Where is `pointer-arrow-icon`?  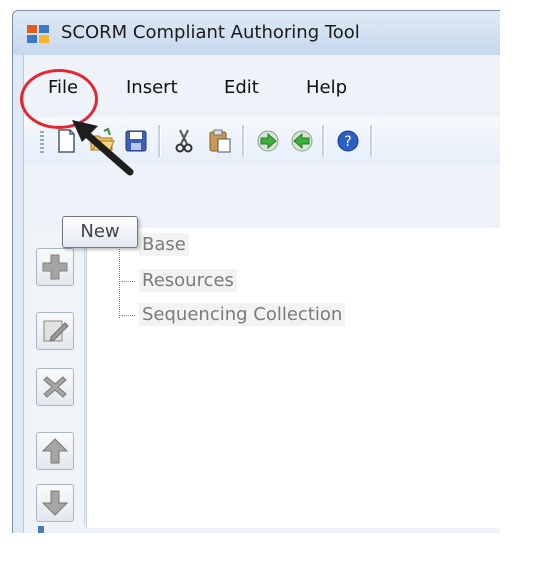
pointer-arrow-icon is located at coordinates (108, 147).